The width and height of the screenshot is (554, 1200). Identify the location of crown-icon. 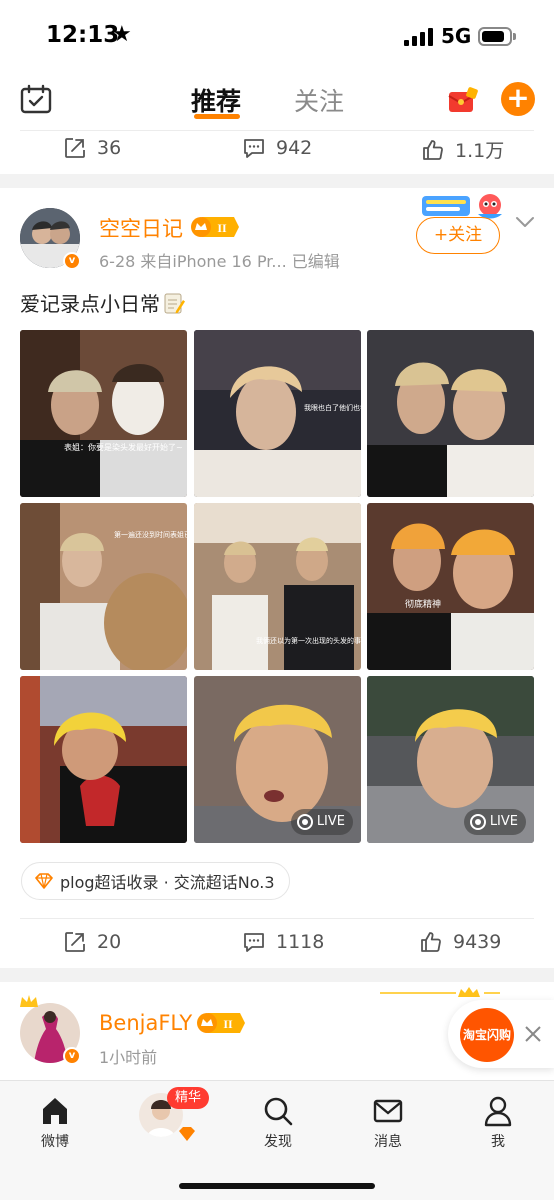
(29, 1001).